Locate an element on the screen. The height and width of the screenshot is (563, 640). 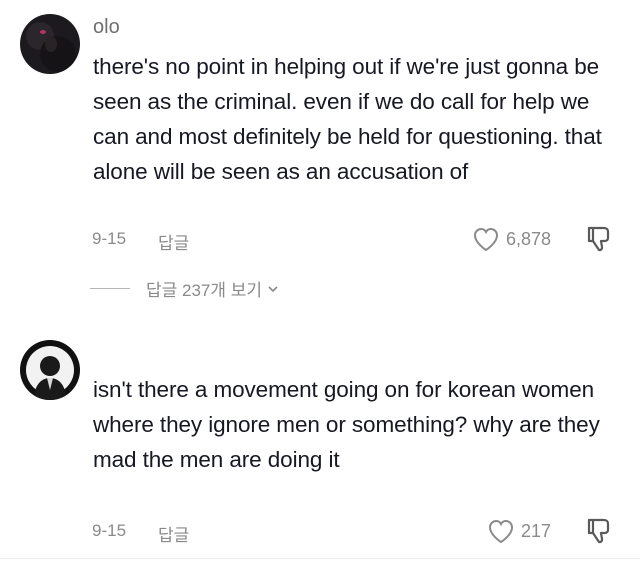
like-button: 6,878 is located at coordinates (511, 239).